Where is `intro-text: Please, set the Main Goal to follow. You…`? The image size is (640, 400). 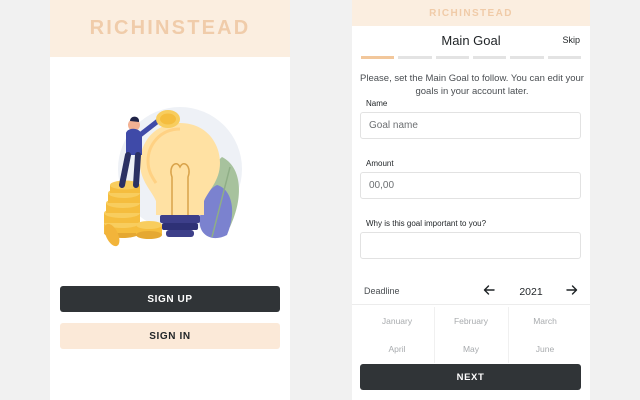 intro-text: Please, set the Main Goal to follow. You… is located at coordinates (472, 85).